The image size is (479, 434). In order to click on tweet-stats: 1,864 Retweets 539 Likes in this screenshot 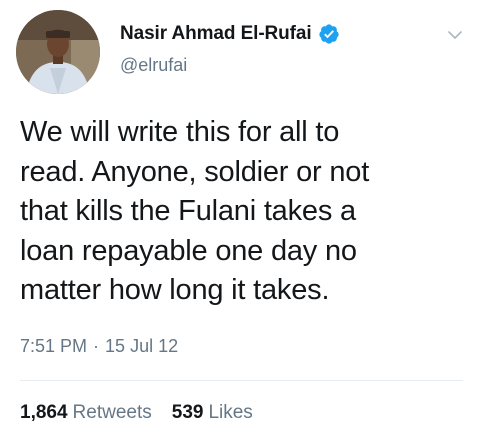, I will do `click(146, 413)`.